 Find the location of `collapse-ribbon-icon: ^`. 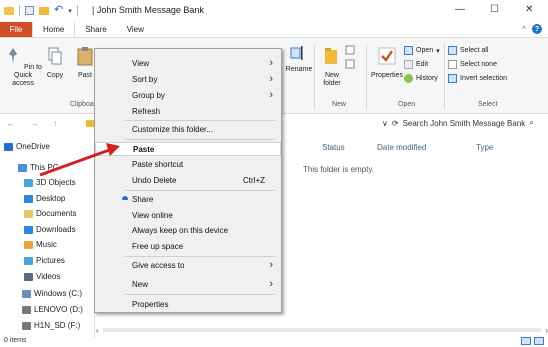

collapse-ribbon-icon: ^ is located at coordinates (524, 29).